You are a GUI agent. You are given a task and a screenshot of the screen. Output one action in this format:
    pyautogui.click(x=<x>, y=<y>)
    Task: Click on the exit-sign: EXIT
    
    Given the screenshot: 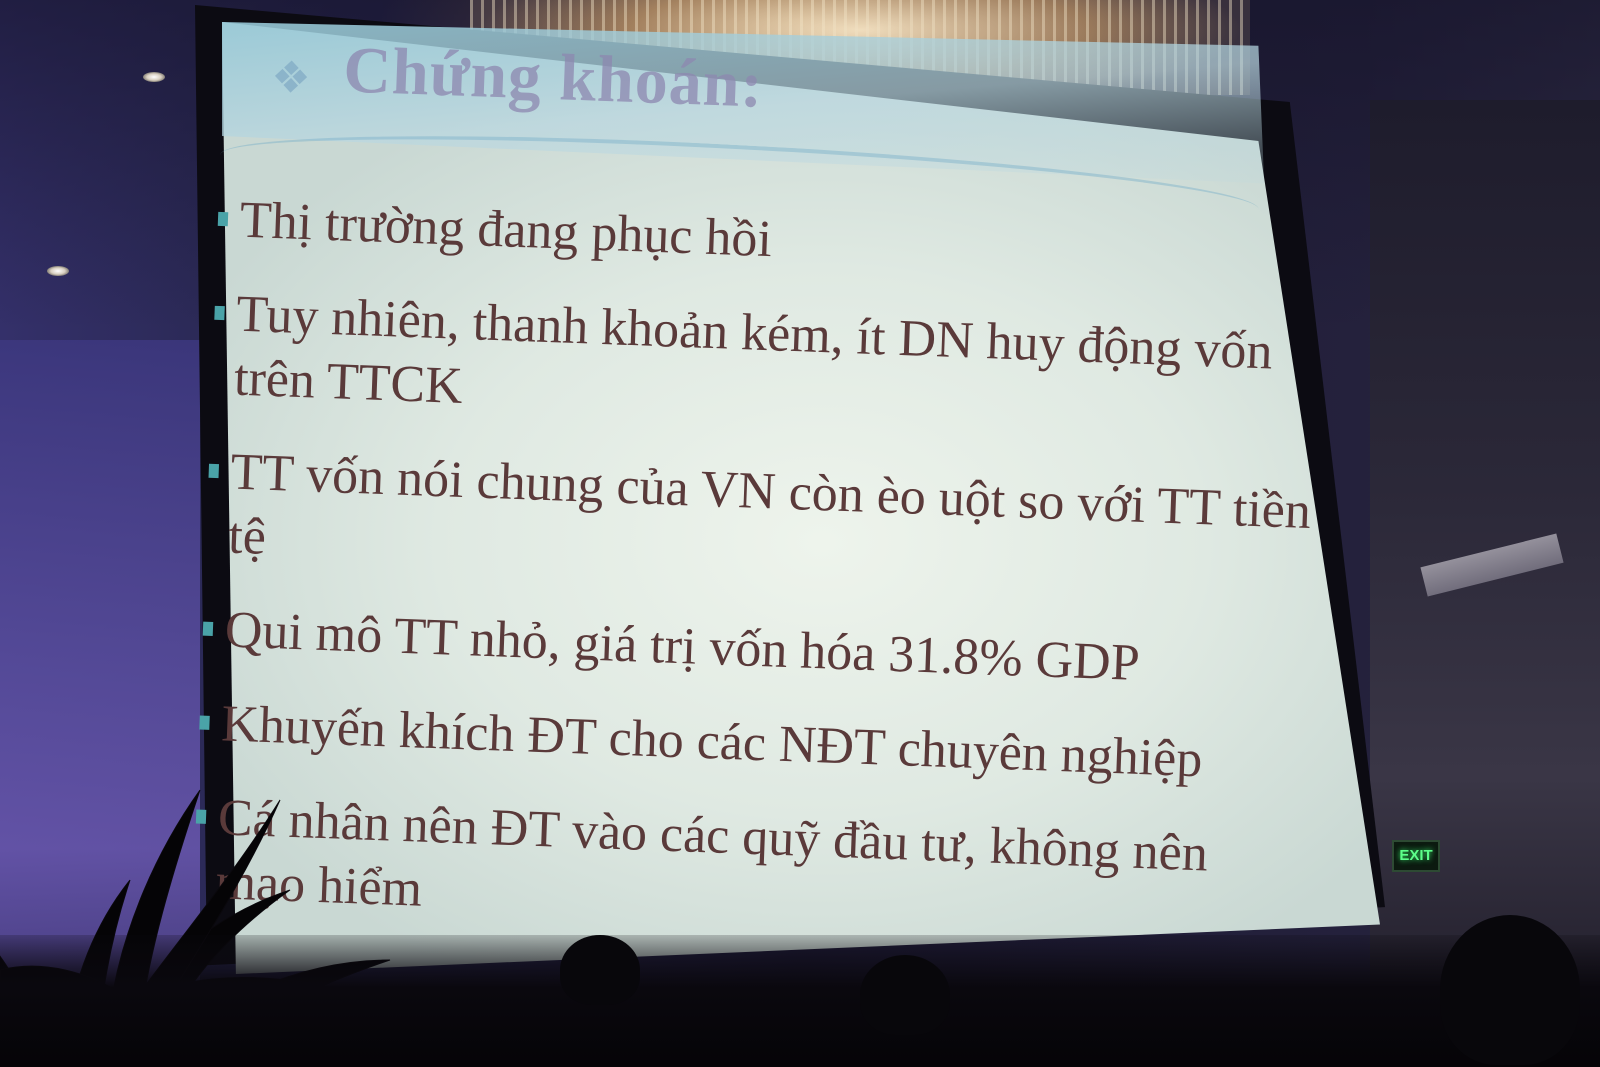 What is the action you would take?
    pyautogui.click(x=1416, y=856)
    